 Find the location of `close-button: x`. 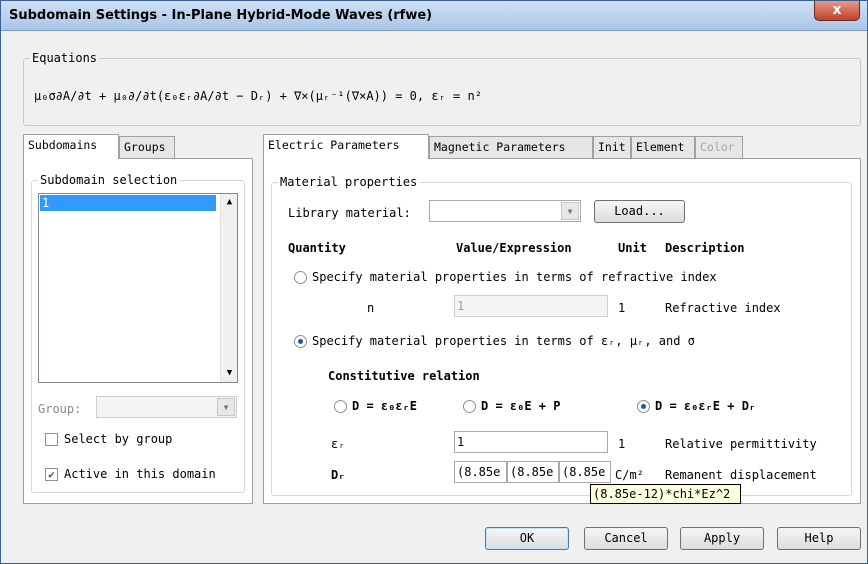

close-button: x is located at coordinates (837, 11).